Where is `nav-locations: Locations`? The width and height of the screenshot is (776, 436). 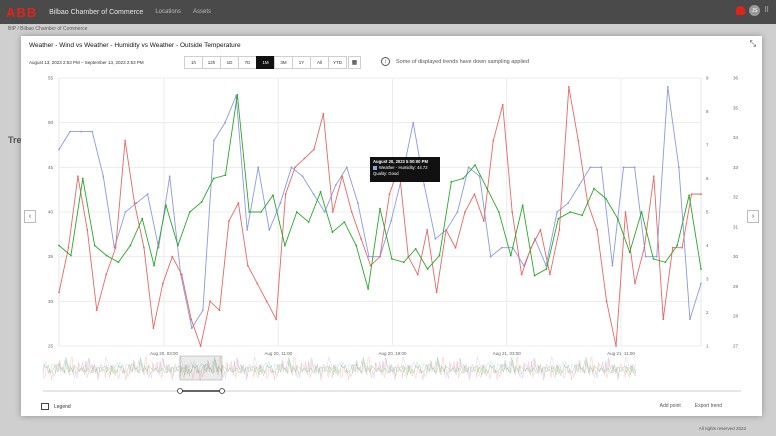
nav-locations: Locations is located at coordinates (168, 12).